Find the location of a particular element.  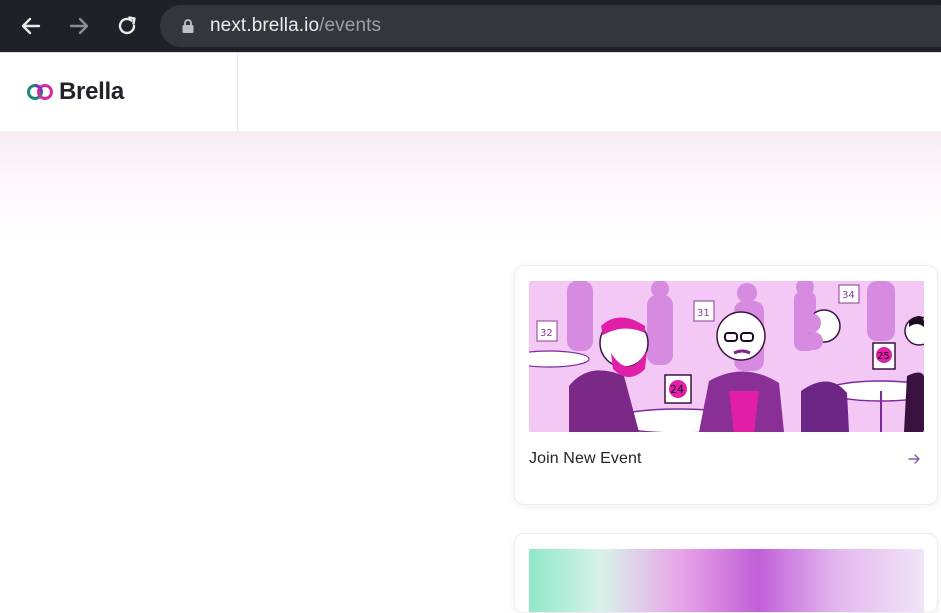

browser-toolbar: next.brella.io/events is located at coordinates (470, 26).